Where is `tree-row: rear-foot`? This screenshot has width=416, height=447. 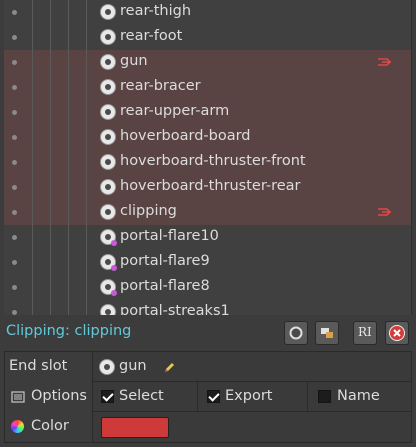 tree-row: rear-foot is located at coordinates (207, 37).